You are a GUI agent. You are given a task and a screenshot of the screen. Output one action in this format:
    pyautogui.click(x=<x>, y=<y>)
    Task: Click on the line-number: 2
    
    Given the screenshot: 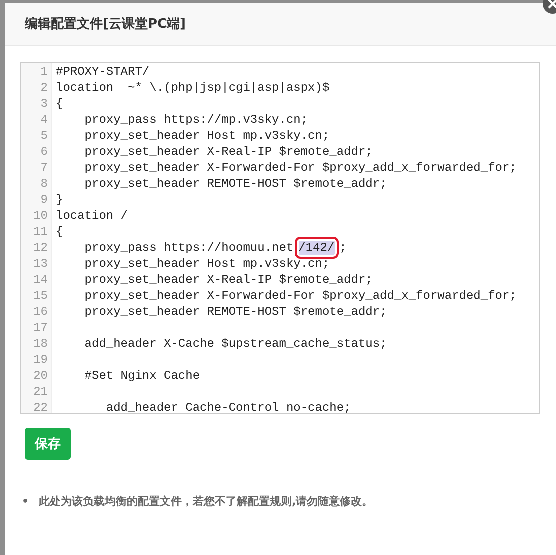 What is the action you would take?
    pyautogui.click(x=44, y=88)
    